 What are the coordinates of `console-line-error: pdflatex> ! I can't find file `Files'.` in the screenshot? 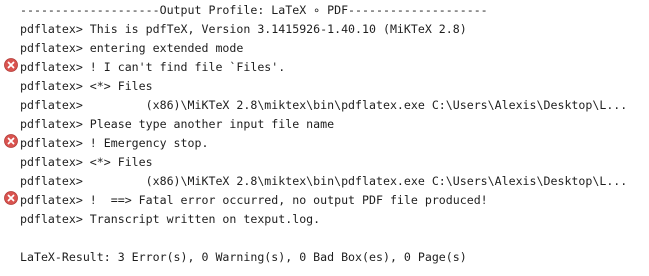 It's located at (153, 67).